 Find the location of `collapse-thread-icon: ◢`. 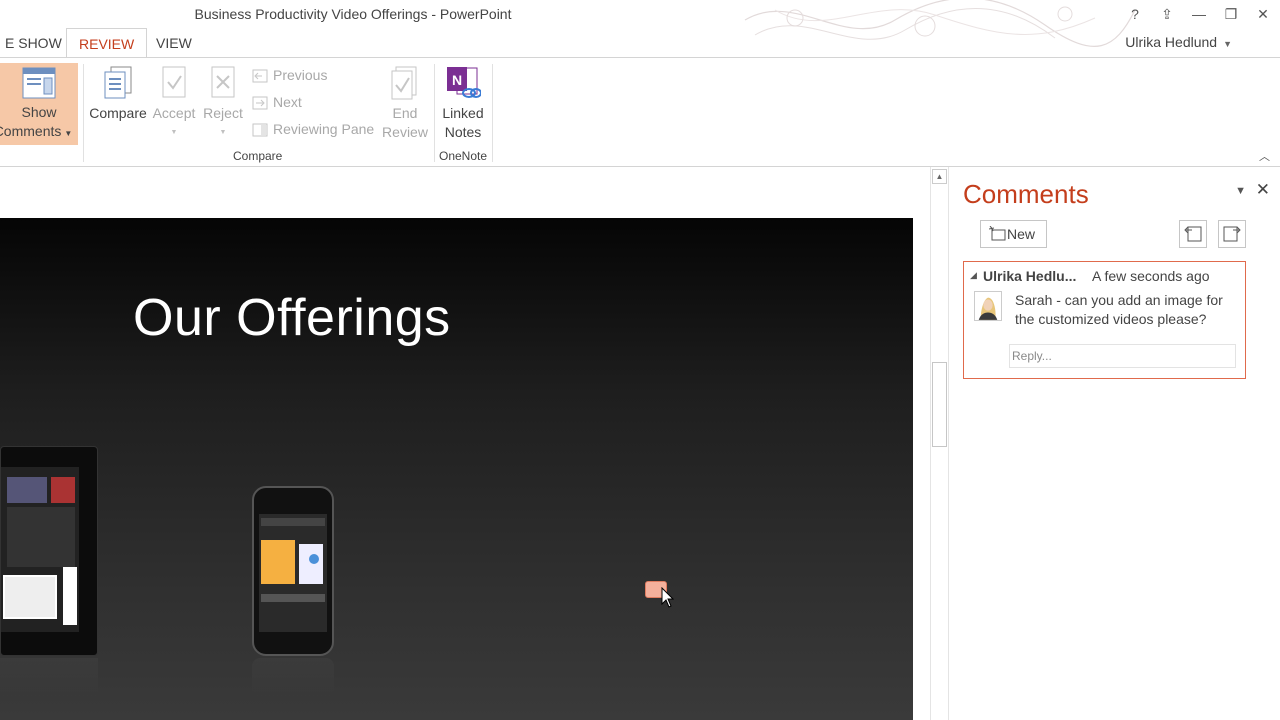

collapse-thread-icon: ◢ is located at coordinates (973, 275).